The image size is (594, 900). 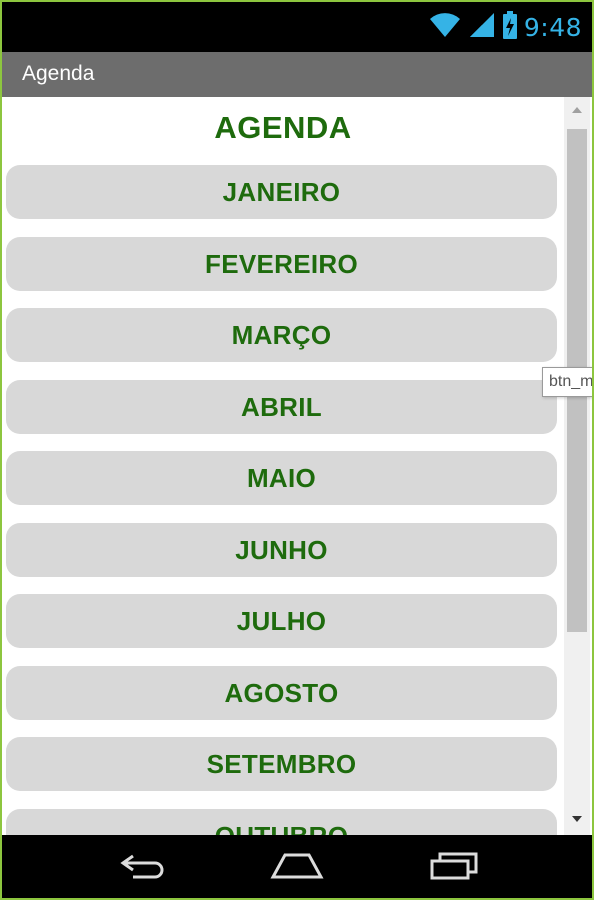 I want to click on tooltip: btn_m, so click(x=567, y=382).